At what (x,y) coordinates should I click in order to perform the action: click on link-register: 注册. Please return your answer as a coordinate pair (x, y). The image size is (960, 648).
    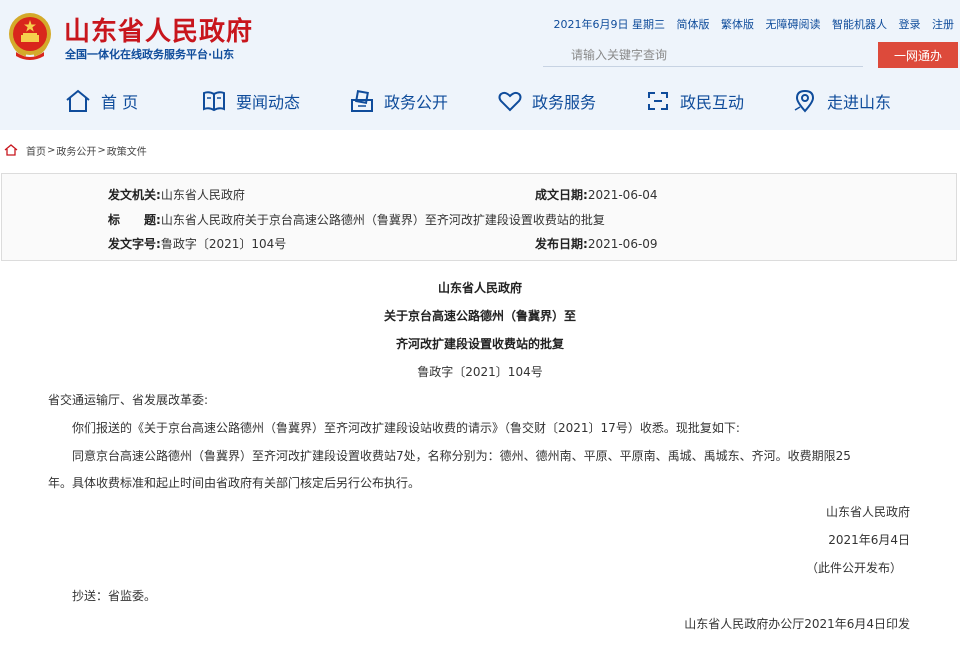
    Looking at the image, I should click on (943, 24).